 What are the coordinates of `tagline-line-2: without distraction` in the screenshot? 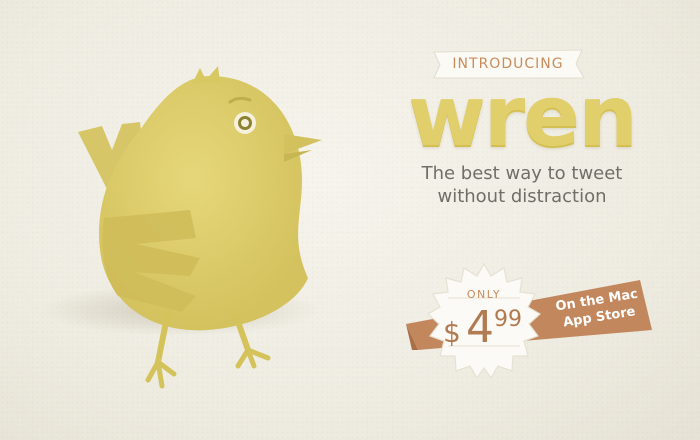 It's located at (522, 196).